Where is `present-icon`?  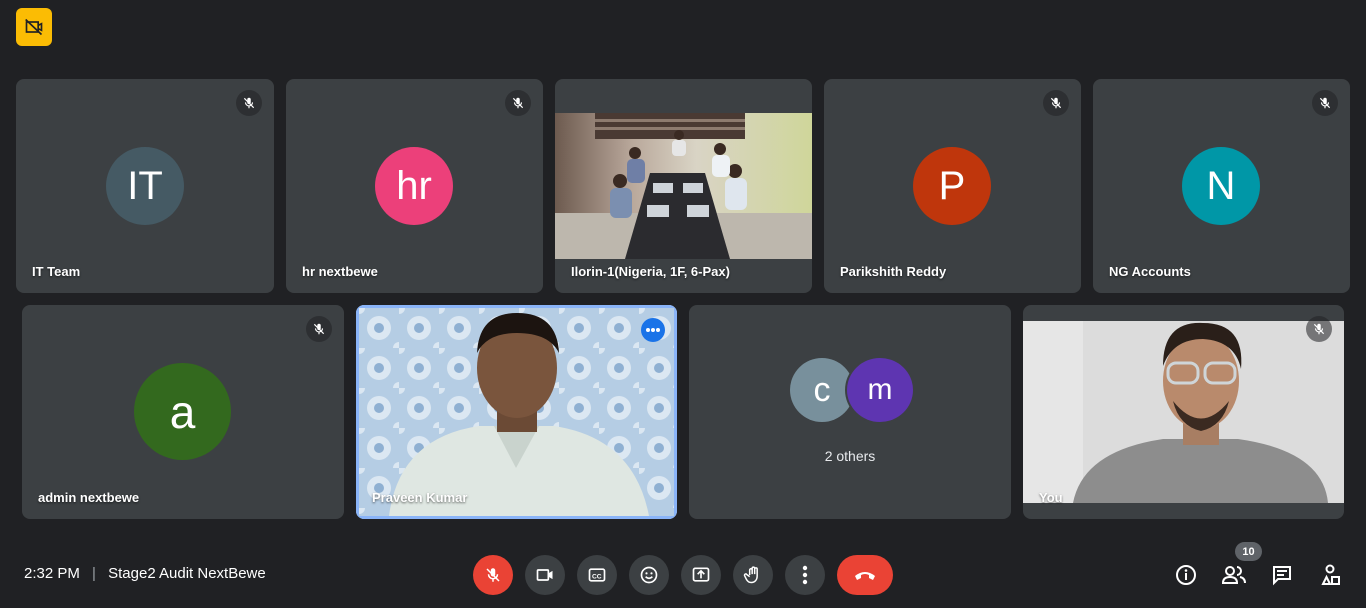 present-icon is located at coordinates (701, 574).